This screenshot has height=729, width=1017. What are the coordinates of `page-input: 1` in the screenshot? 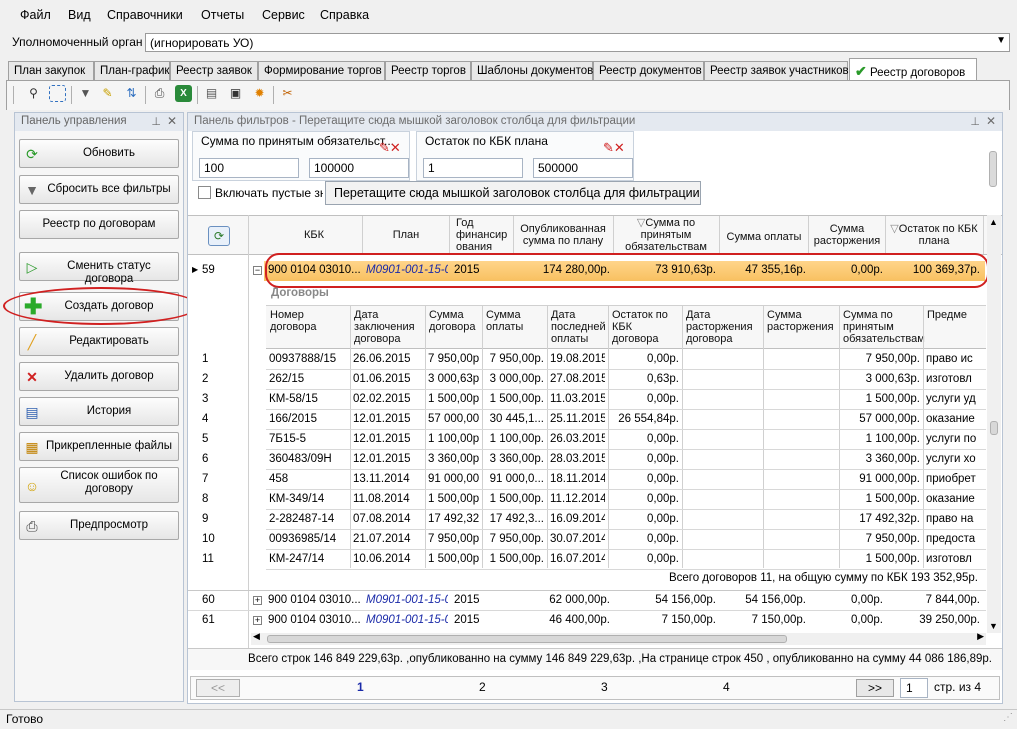 It's located at (914, 688).